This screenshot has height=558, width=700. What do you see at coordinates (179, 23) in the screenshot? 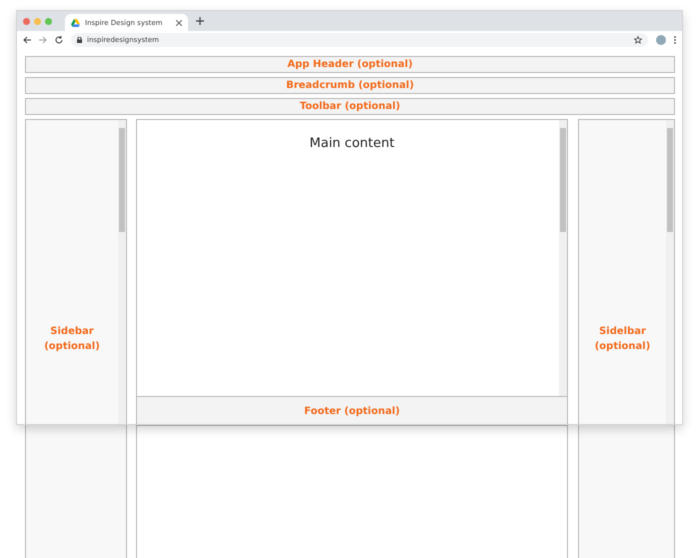
I see `close-icon` at bounding box center [179, 23].